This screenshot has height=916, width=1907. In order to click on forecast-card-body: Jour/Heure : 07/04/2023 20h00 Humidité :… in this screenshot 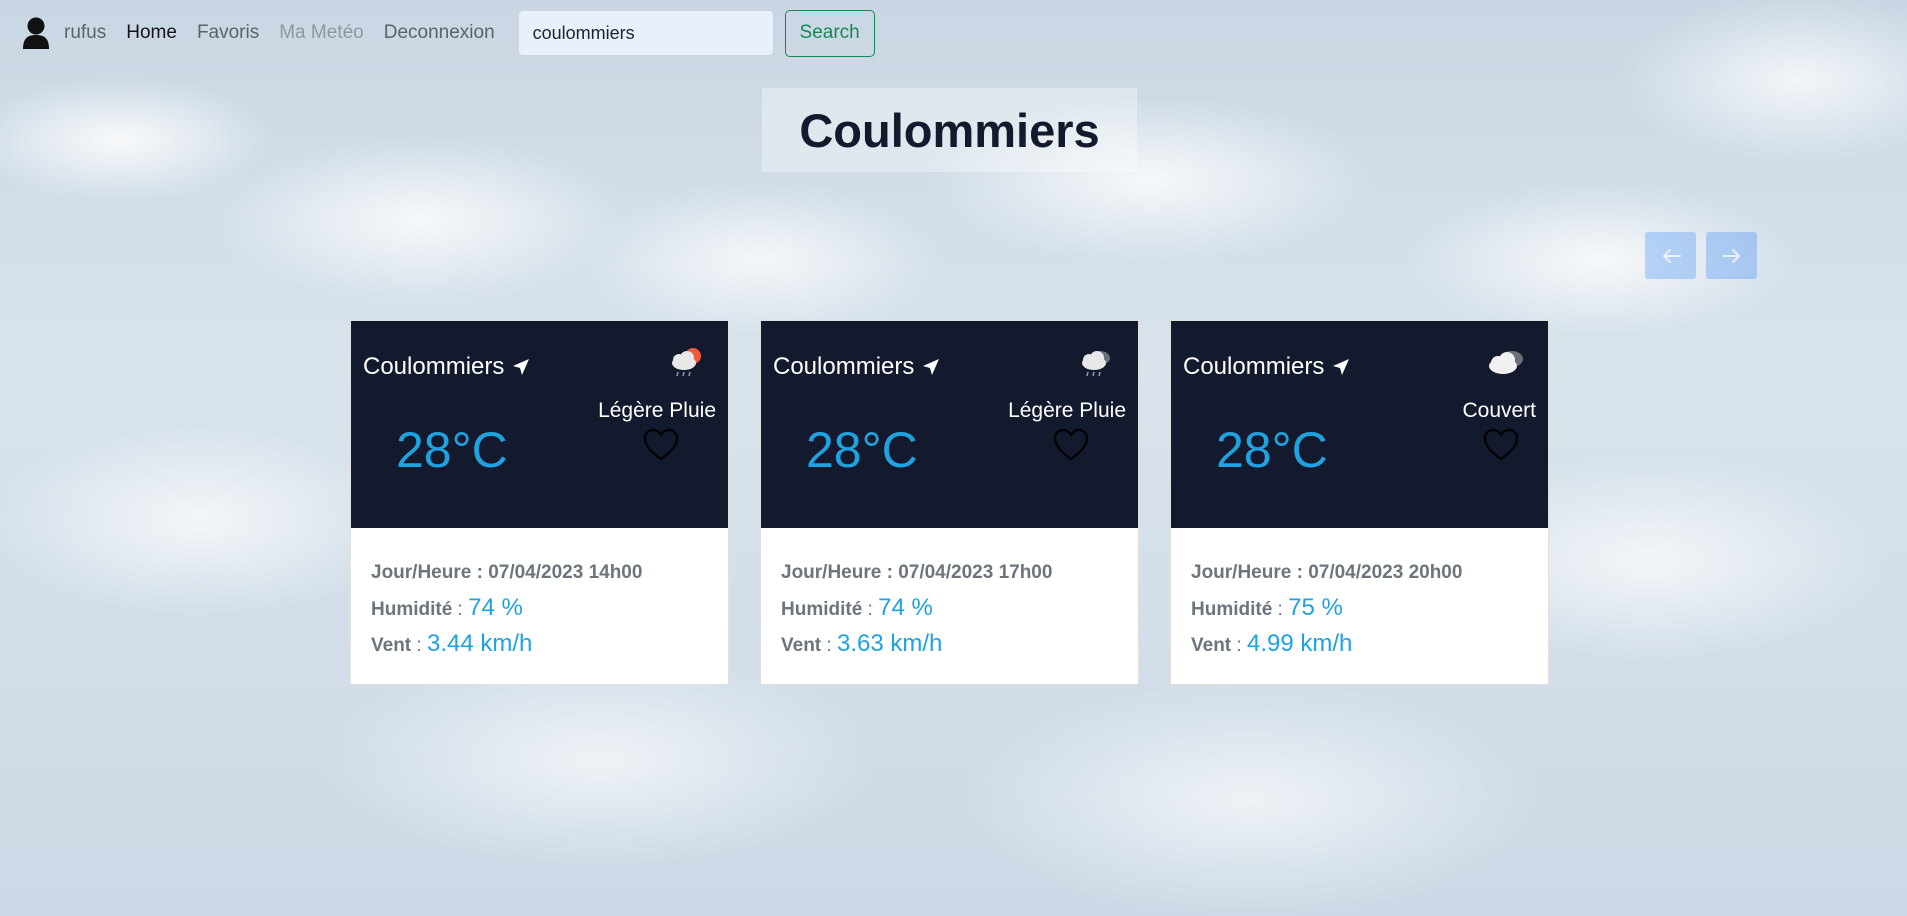, I will do `click(1359, 593)`.